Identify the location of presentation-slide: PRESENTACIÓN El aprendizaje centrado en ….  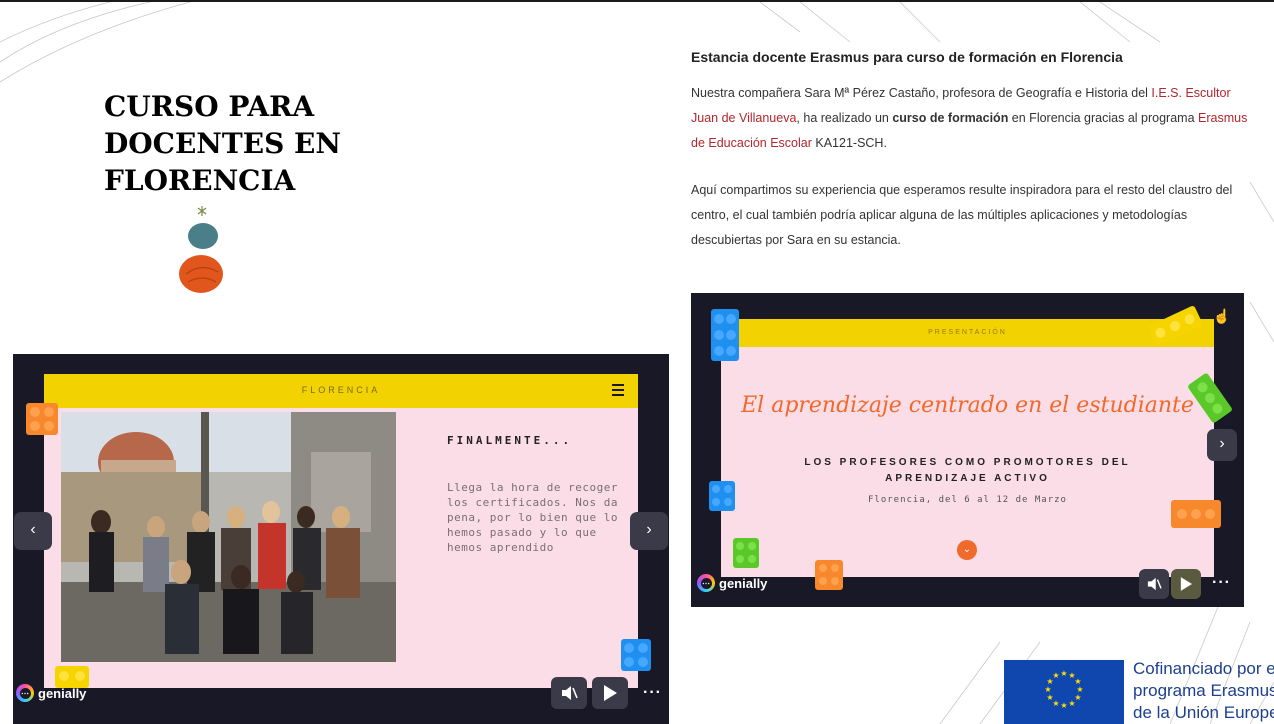
(967, 448).